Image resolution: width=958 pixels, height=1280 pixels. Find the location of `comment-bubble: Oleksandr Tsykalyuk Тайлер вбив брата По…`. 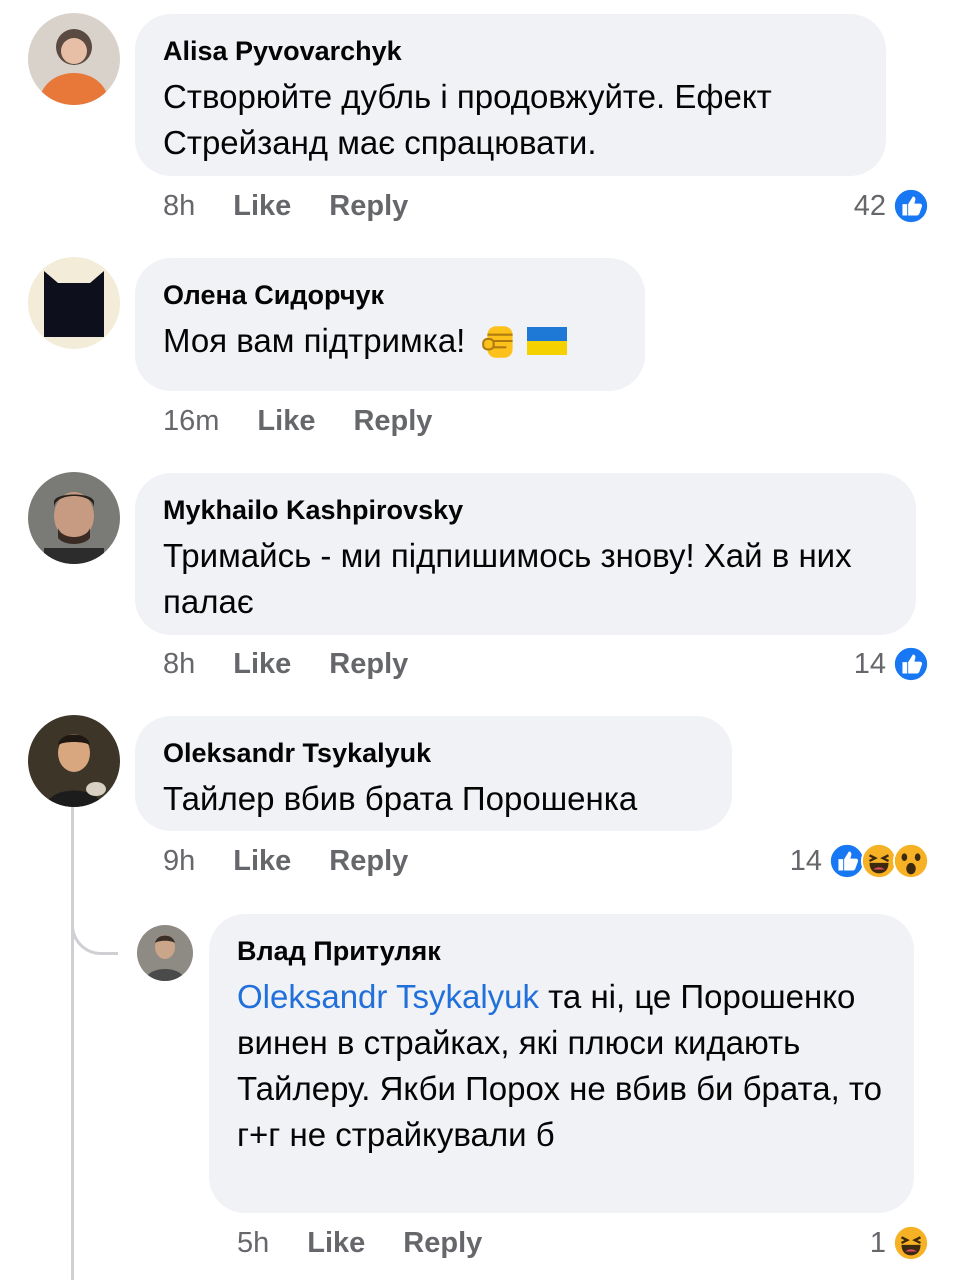

comment-bubble: Oleksandr Tsykalyuk Тайлер вбив брата По… is located at coordinates (433, 773).